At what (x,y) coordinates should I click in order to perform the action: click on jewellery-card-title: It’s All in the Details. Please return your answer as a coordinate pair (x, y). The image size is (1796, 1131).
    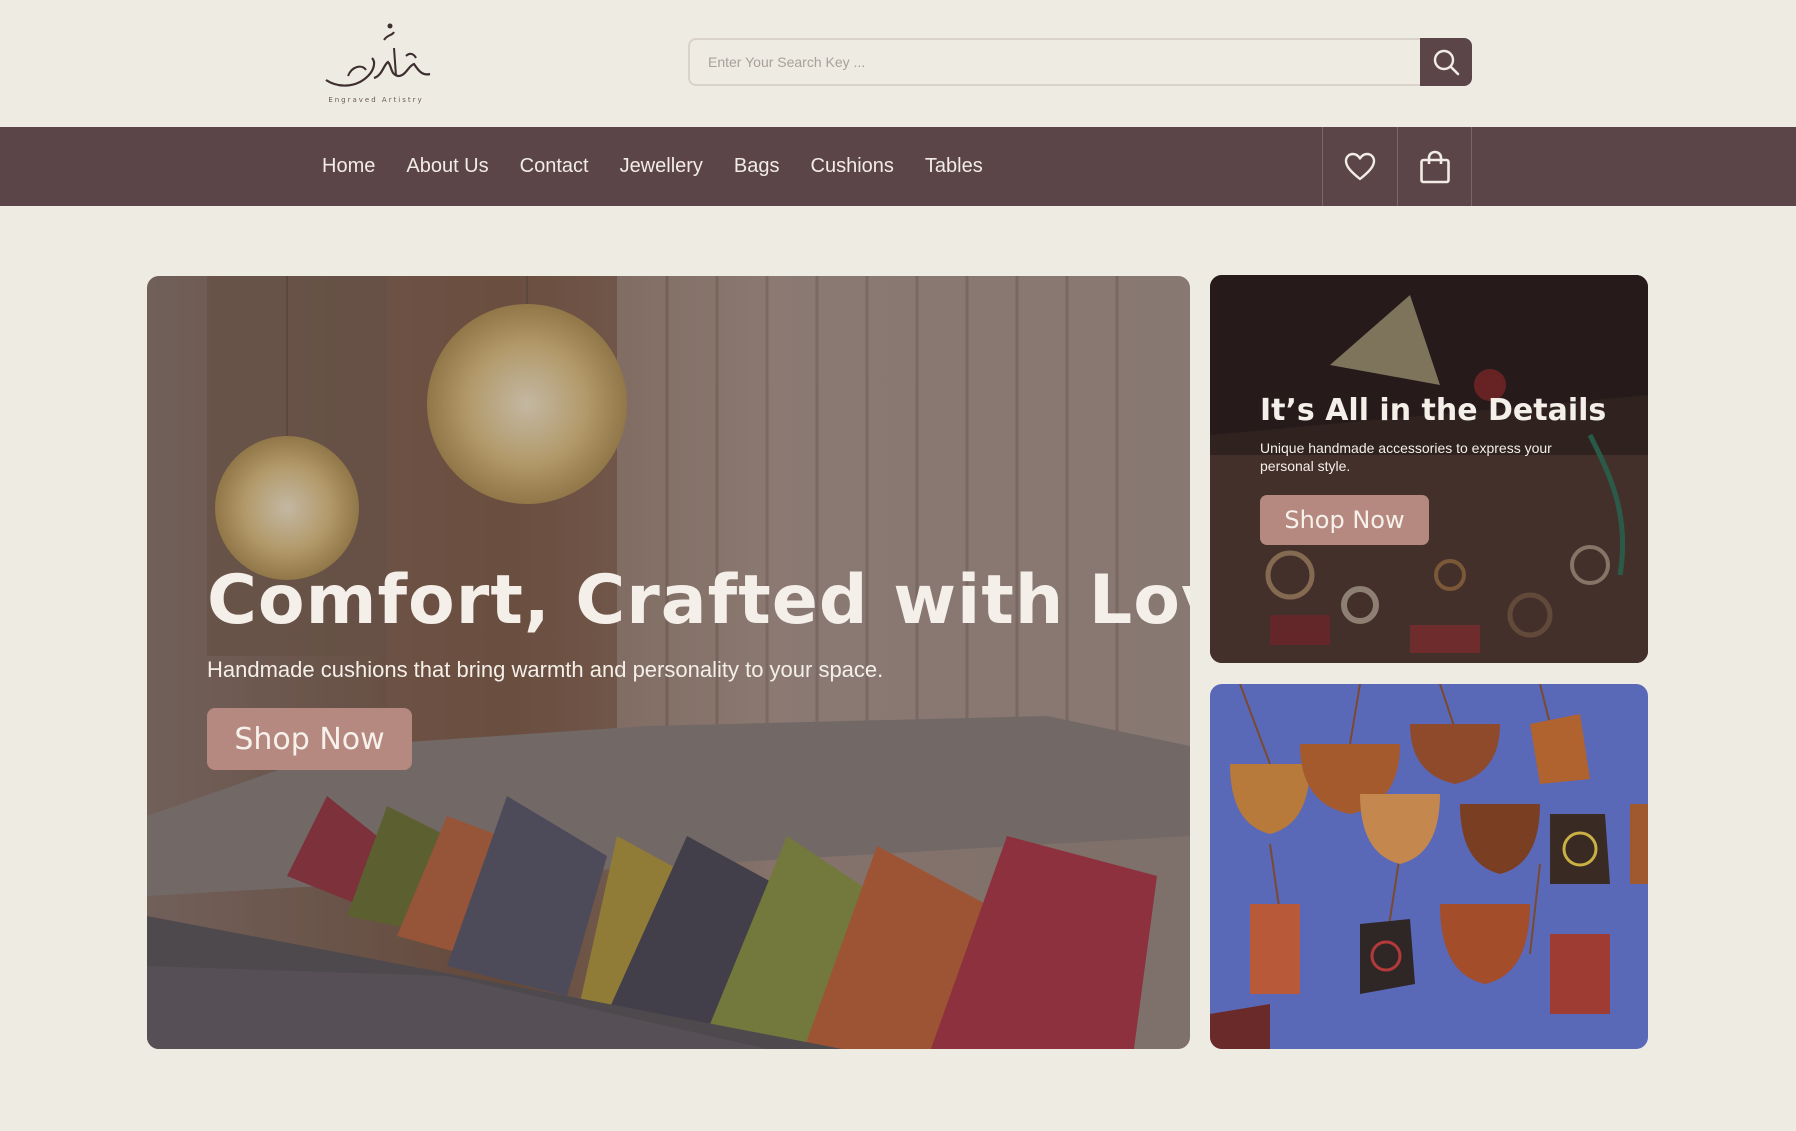
    Looking at the image, I should click on (1433, 410).